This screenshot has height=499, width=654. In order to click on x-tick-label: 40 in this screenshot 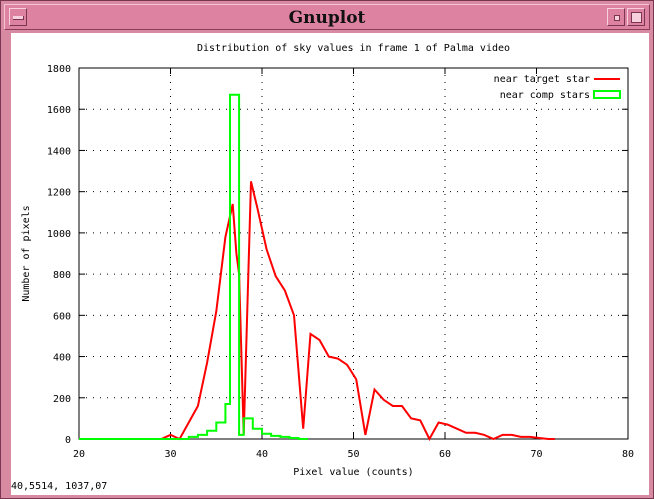, I will do `click(262, 454)`.